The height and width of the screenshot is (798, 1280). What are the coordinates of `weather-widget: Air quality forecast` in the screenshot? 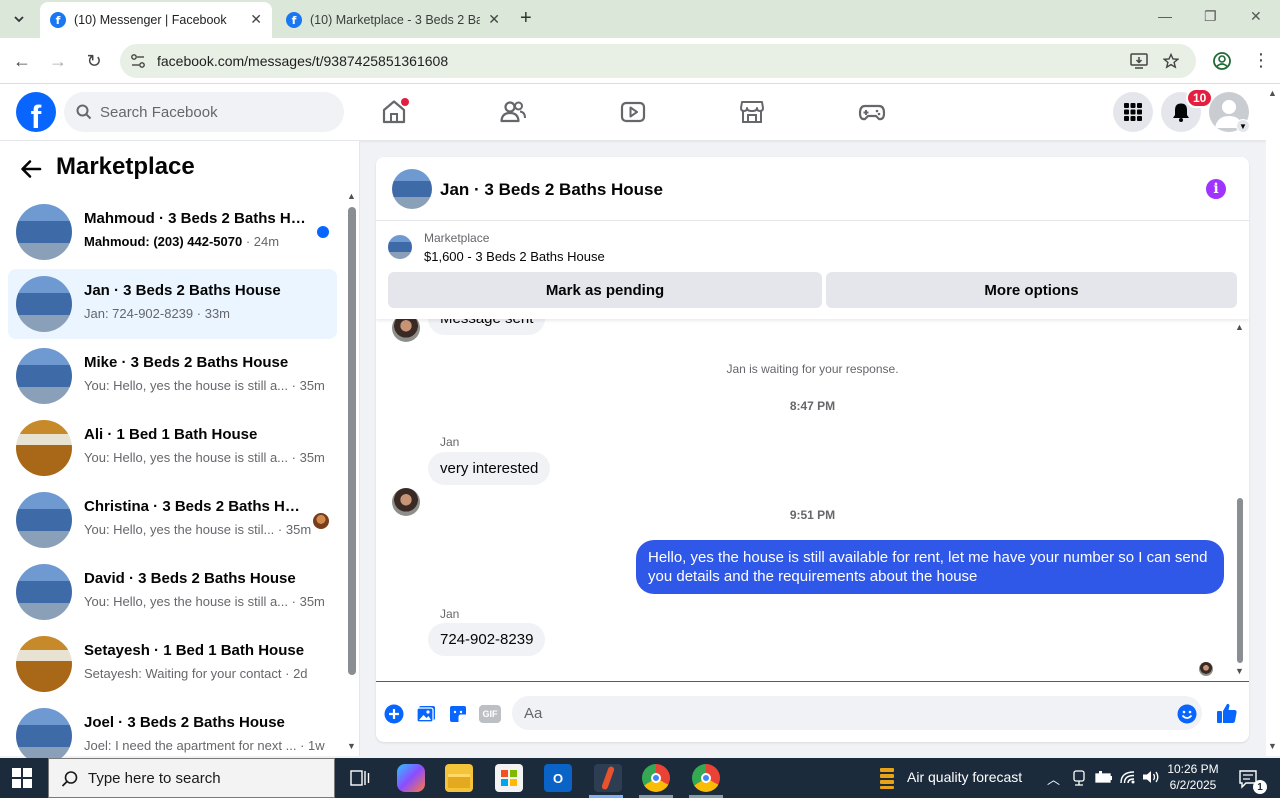 It's located at (964, 777).